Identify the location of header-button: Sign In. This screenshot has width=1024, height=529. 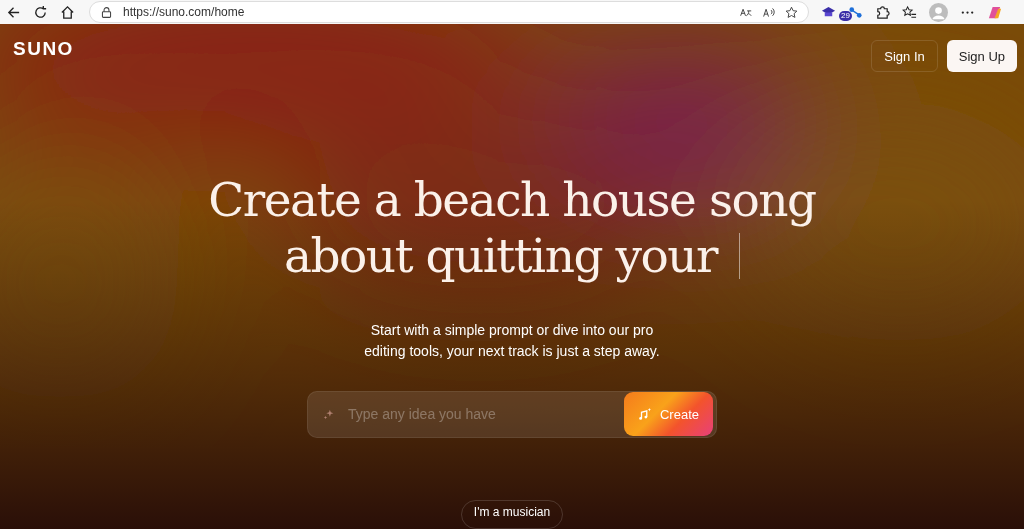
(904, 56).